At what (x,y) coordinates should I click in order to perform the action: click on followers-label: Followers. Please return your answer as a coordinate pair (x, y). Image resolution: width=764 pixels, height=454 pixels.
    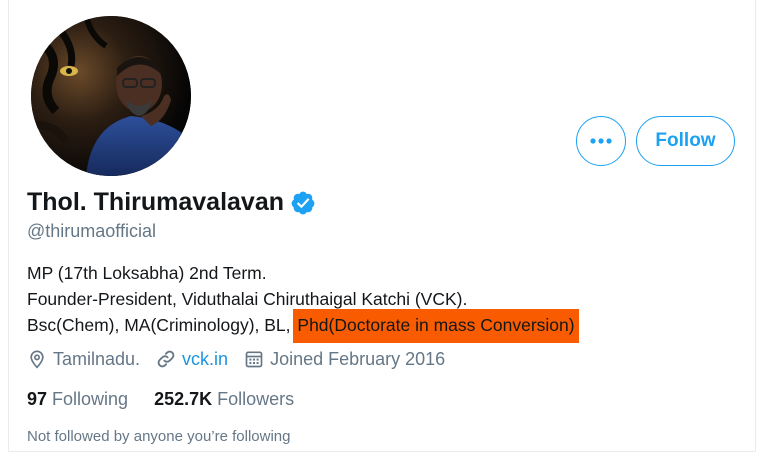
    Looking at the image, I should click on (256, 399).